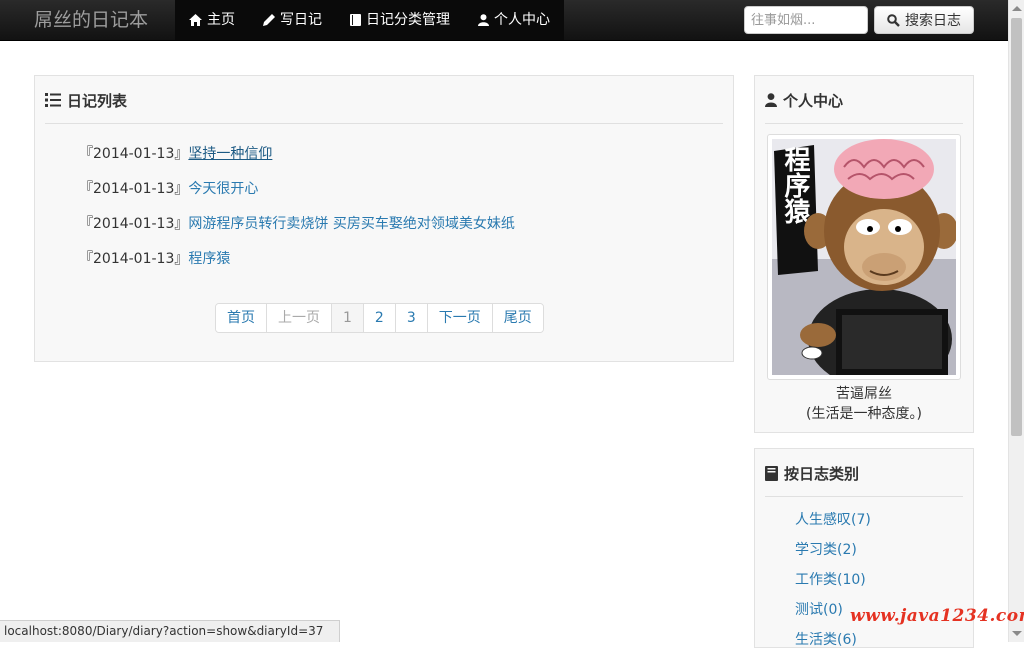 Image resolution: width=1024 pixels, height=659 pixels. Describe the element at coordinates (97, 100) in the screenshot. I see `diary-list-title: 日记列表` at that location.